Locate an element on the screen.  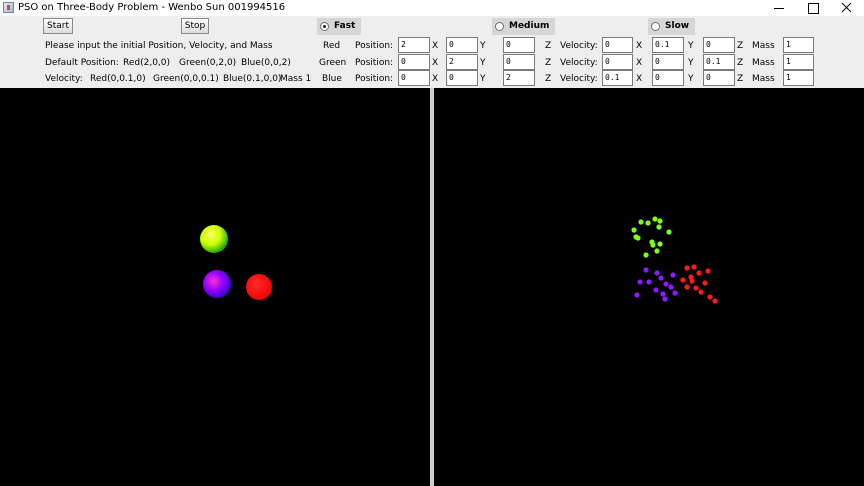
body-name-red: Red is located at coordinates (332, 46).